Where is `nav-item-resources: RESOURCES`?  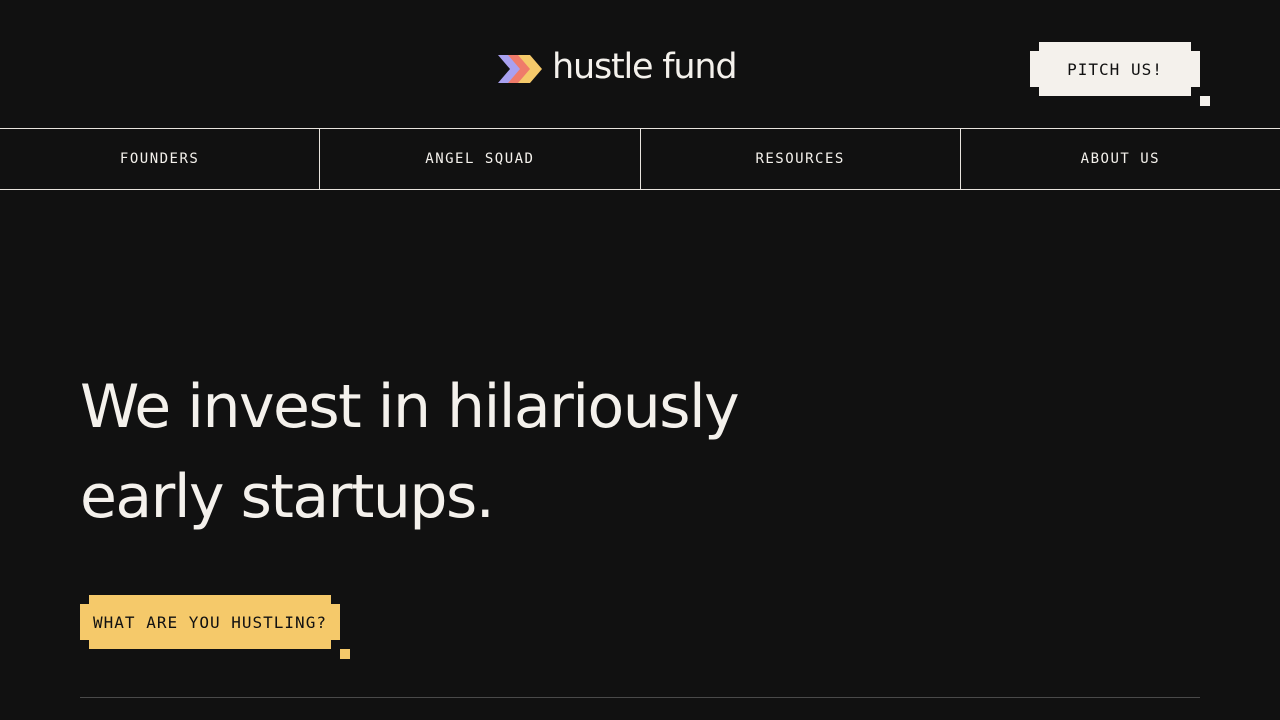 nav-item-resources: RESOURCES is located at coordinates (801, 159).